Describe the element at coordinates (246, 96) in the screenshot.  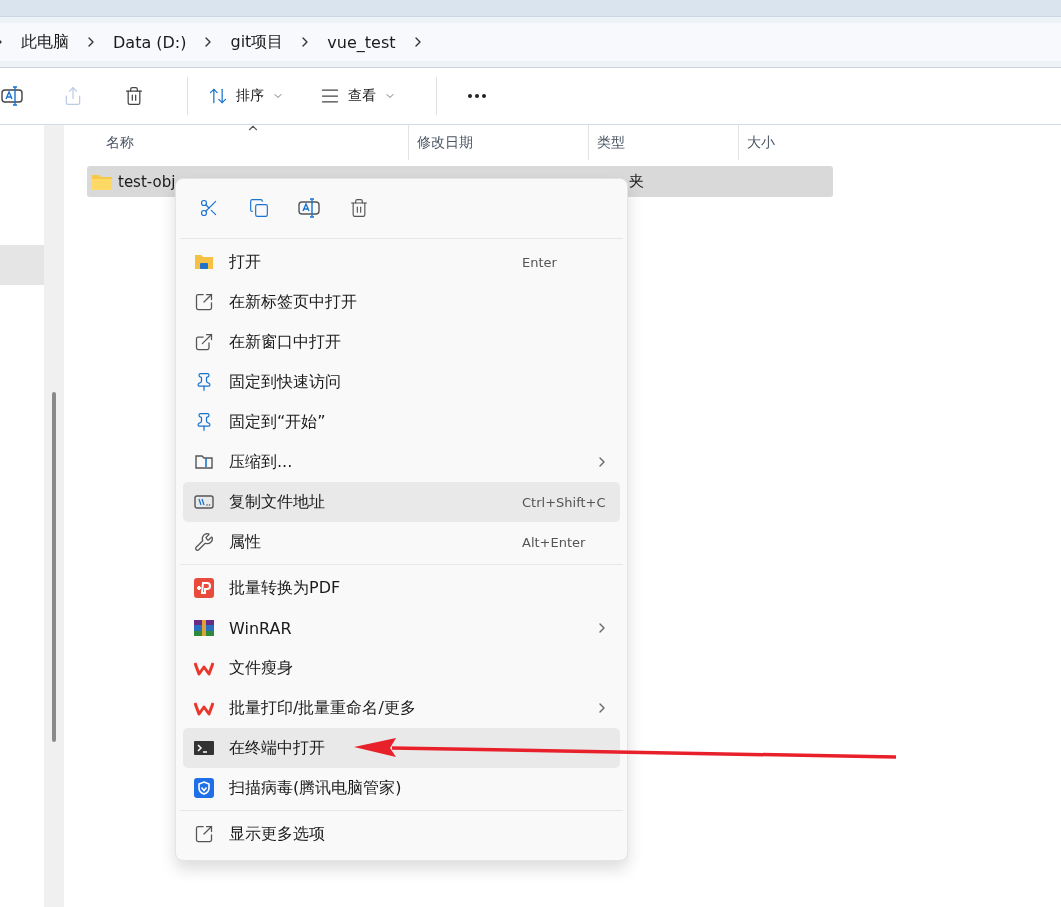
I see `sort-button: 排序` at that location.